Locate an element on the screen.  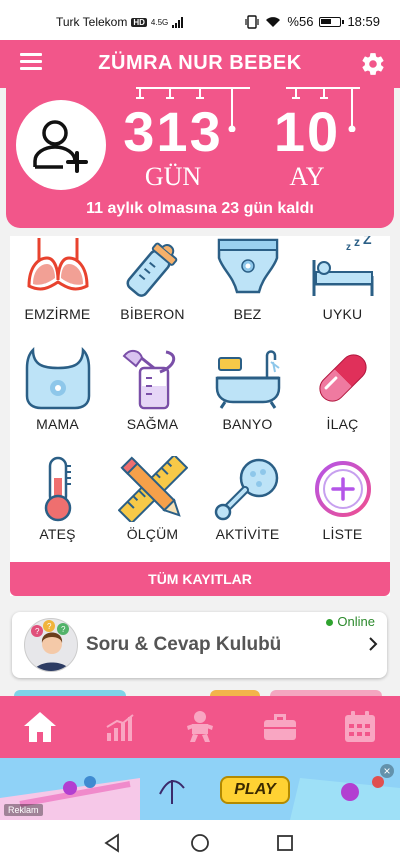
qa-club-card: ? ? ? Soru & Cevap Kulubü Online is located at coordinates (199, 645).